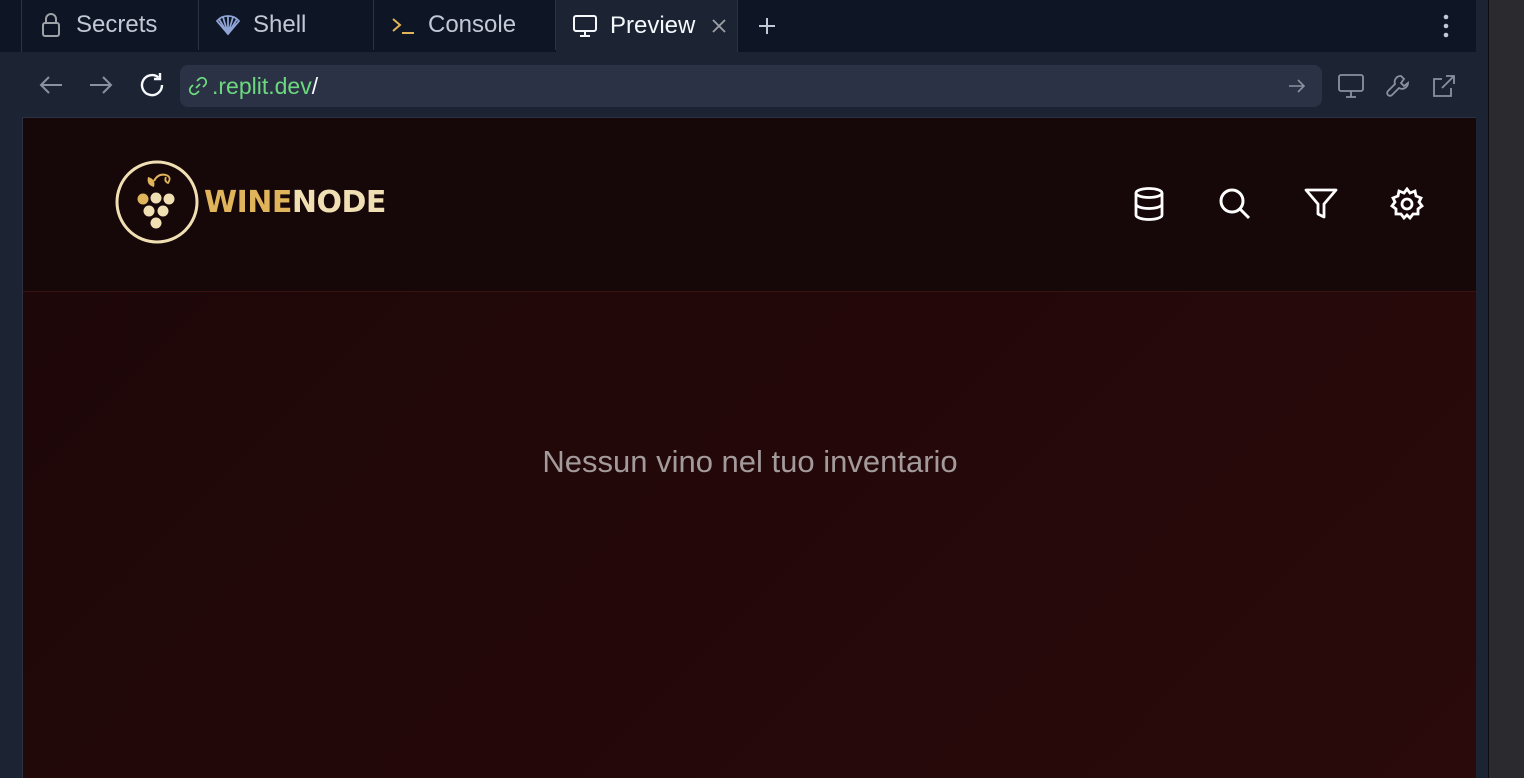  Describe the element at coordinates (51, 25) in the screenshot. I see `lock-icon` at that location.